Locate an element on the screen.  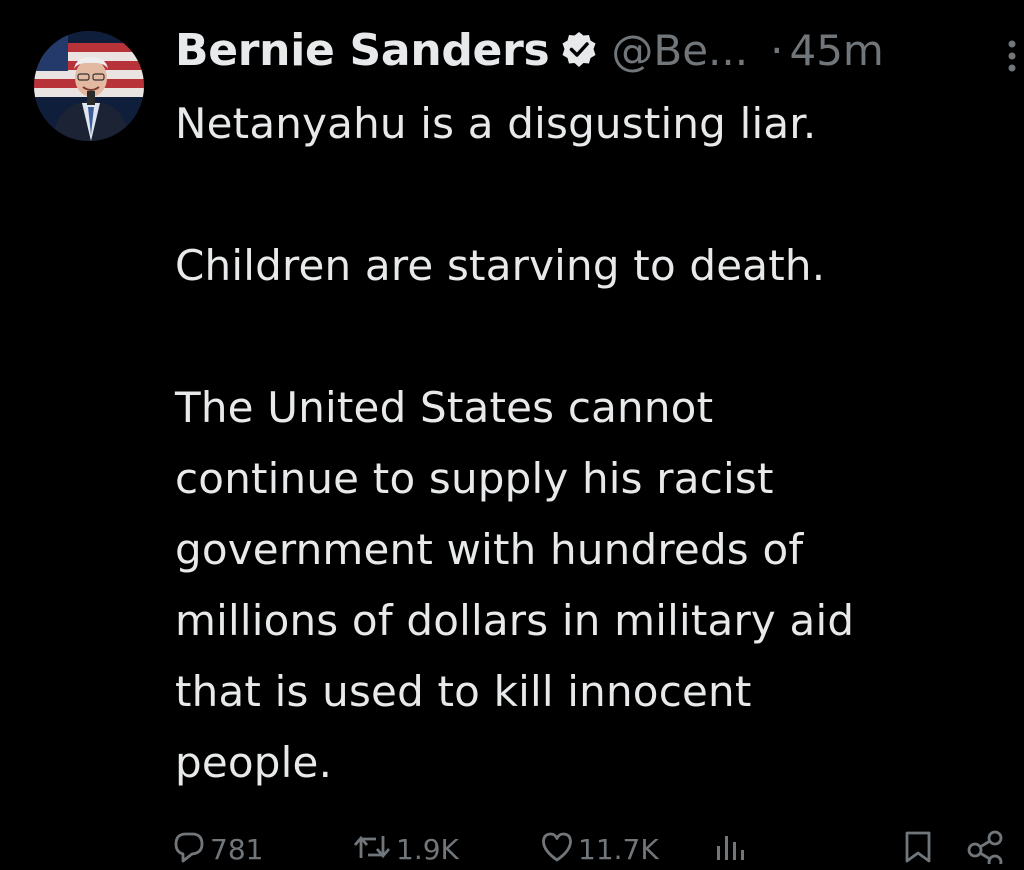
tweet-header: Bernie Sanders @Be... · 45m is located at coordinates (529, 50).